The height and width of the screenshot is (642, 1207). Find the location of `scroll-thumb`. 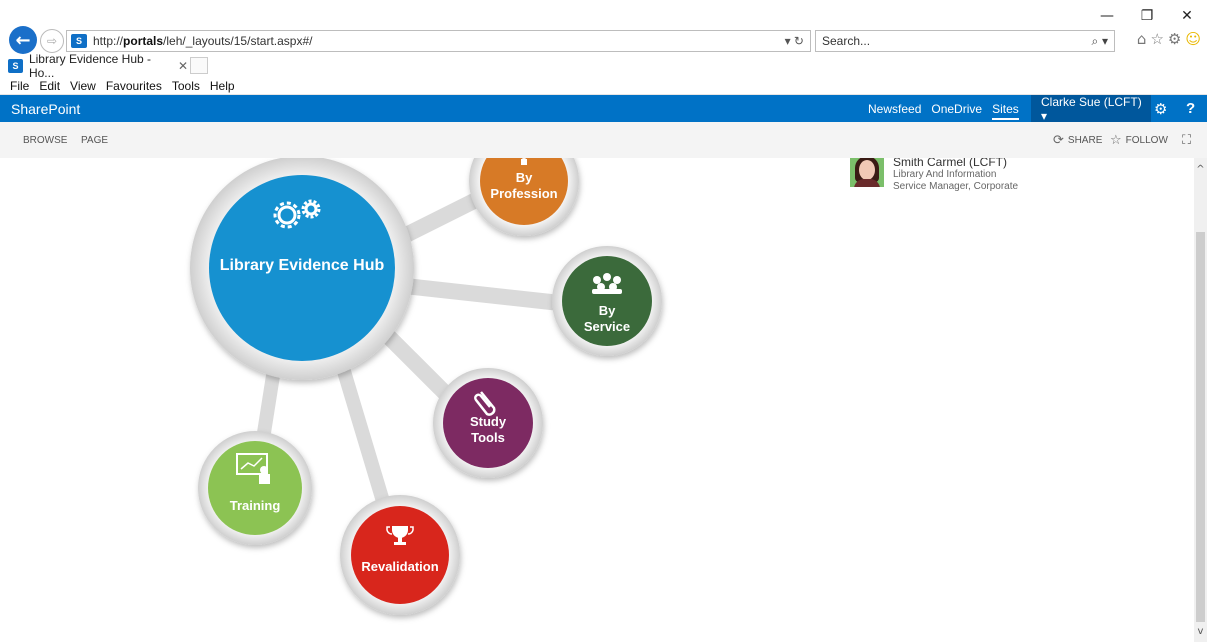

scroll-thumb is located at coordinates (1200, 427).